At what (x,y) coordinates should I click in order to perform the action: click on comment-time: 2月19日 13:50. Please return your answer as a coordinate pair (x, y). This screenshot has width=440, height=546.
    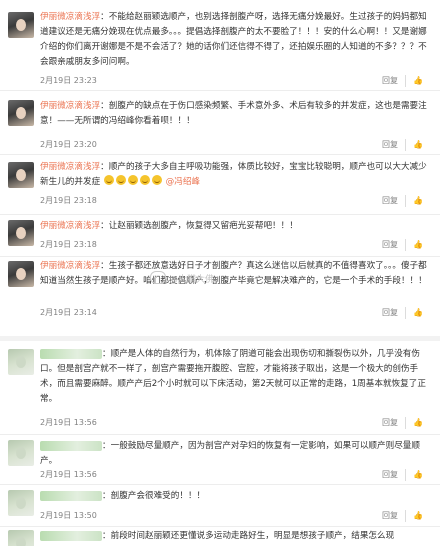
    Looking at the image, I should click on (68, 515).